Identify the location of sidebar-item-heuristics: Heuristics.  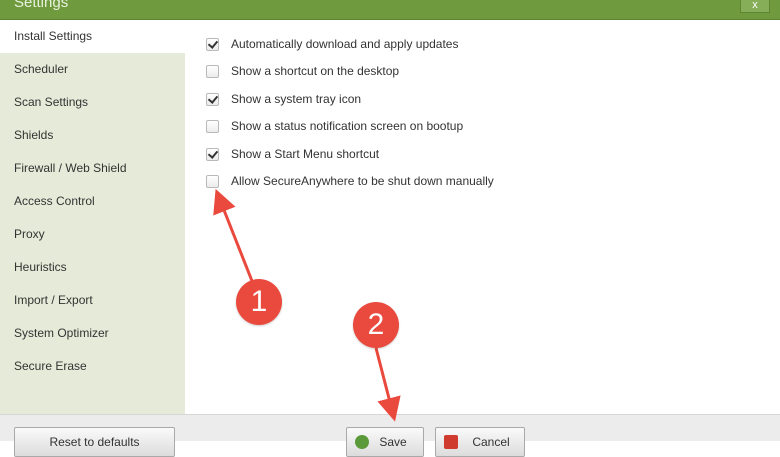
(92, 267).